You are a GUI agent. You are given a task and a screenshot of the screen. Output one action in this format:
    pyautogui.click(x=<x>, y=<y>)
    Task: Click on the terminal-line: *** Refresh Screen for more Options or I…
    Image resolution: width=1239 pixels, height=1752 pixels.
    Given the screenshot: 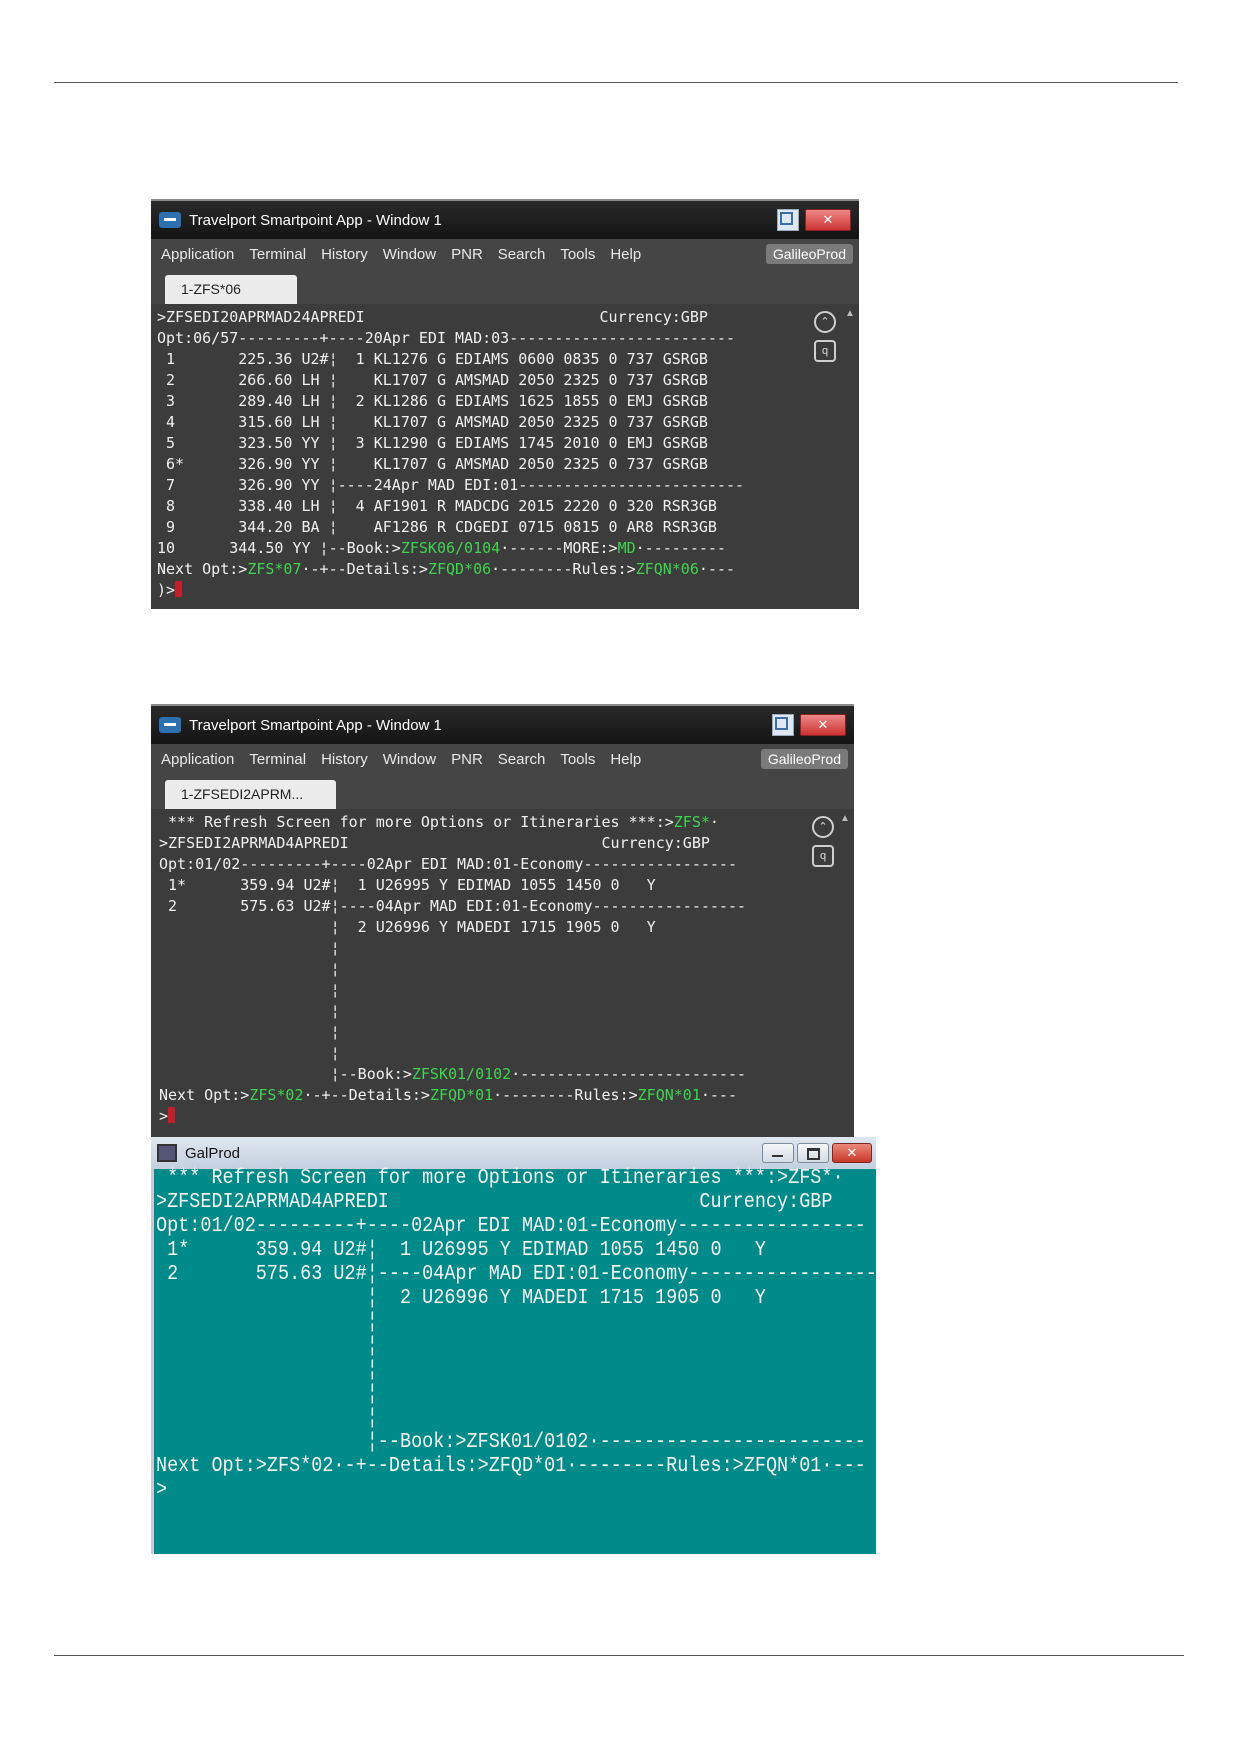 What is the action you would take?
    pyautogui.click(x=500, y=1178)
    